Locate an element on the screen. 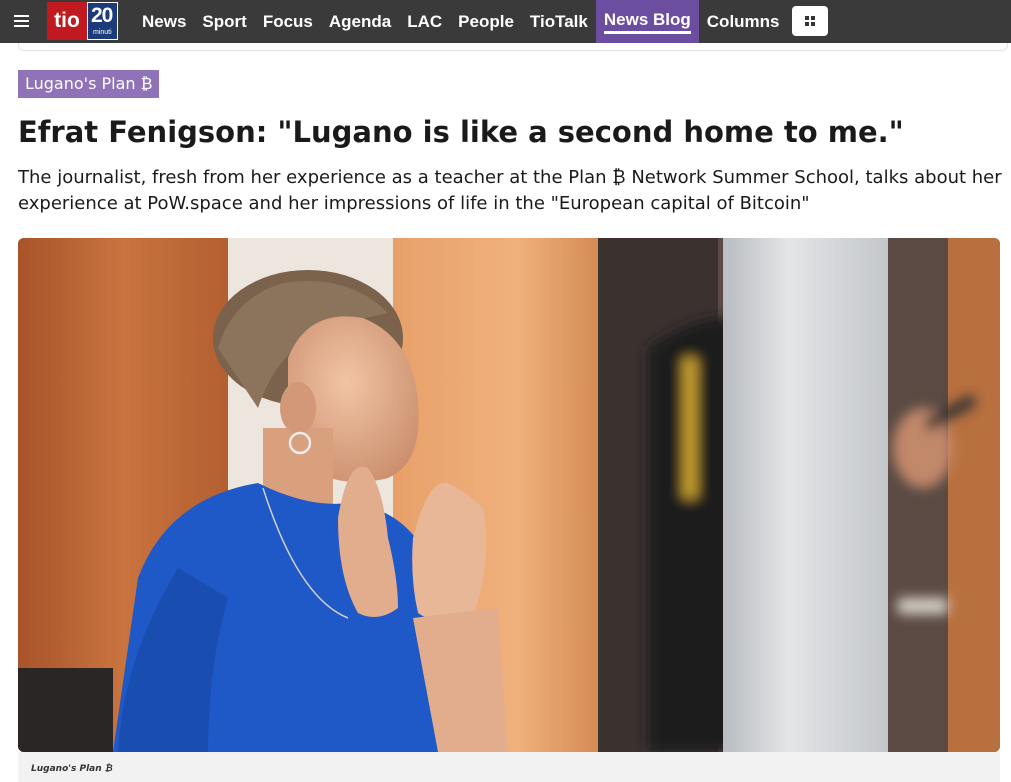 The height and width of the screenshot is (782, 1011). image-caption-bar: Lugano's Plan ₿ is located at coordinates (509, 767).